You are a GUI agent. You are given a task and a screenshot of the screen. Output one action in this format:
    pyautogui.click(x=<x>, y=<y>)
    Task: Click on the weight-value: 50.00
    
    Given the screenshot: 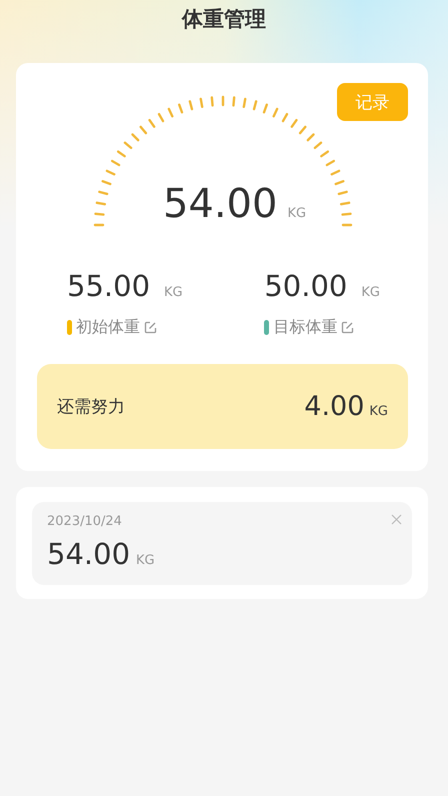 What is the action you would take?
    pyautogui.click(x=306, y=286)
    